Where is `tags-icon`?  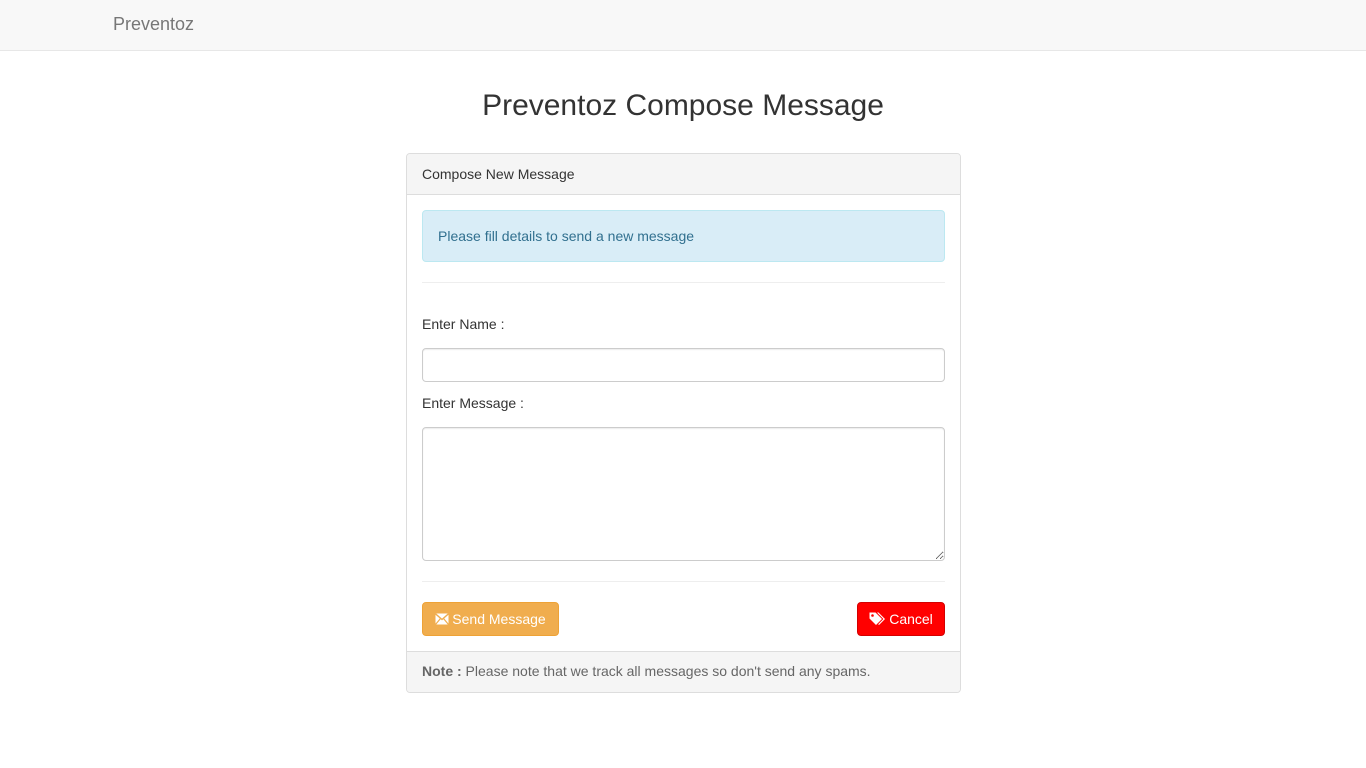
tags-icon is located at coordinates (877, 619).